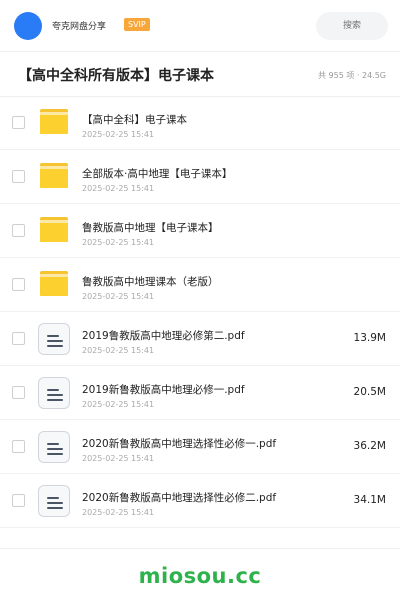  Describe the element at coordinates (79, 27) in the screenshot. I see `brand-name: 夸克网盘分享` at that location.